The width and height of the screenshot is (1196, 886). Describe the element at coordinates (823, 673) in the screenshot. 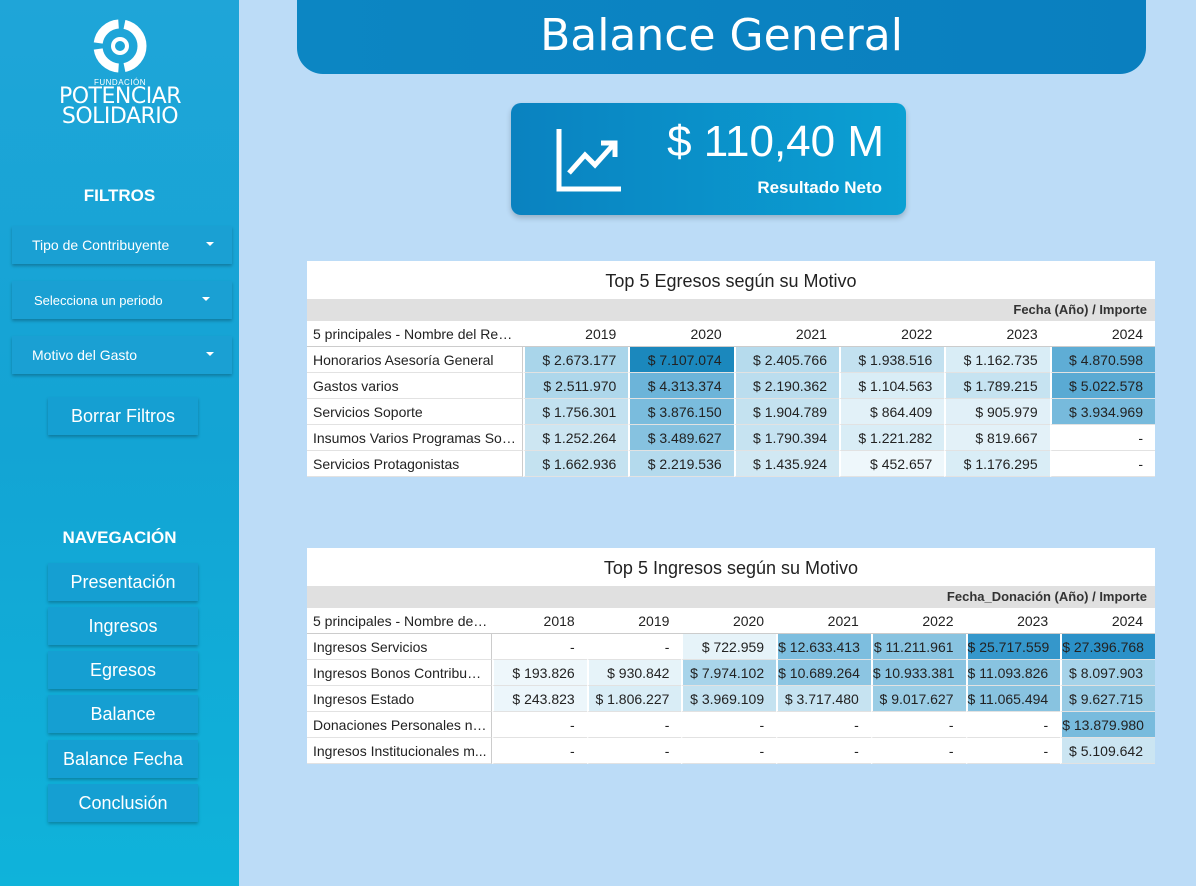

I see `table-cell: $ 10.689.264` at that location.